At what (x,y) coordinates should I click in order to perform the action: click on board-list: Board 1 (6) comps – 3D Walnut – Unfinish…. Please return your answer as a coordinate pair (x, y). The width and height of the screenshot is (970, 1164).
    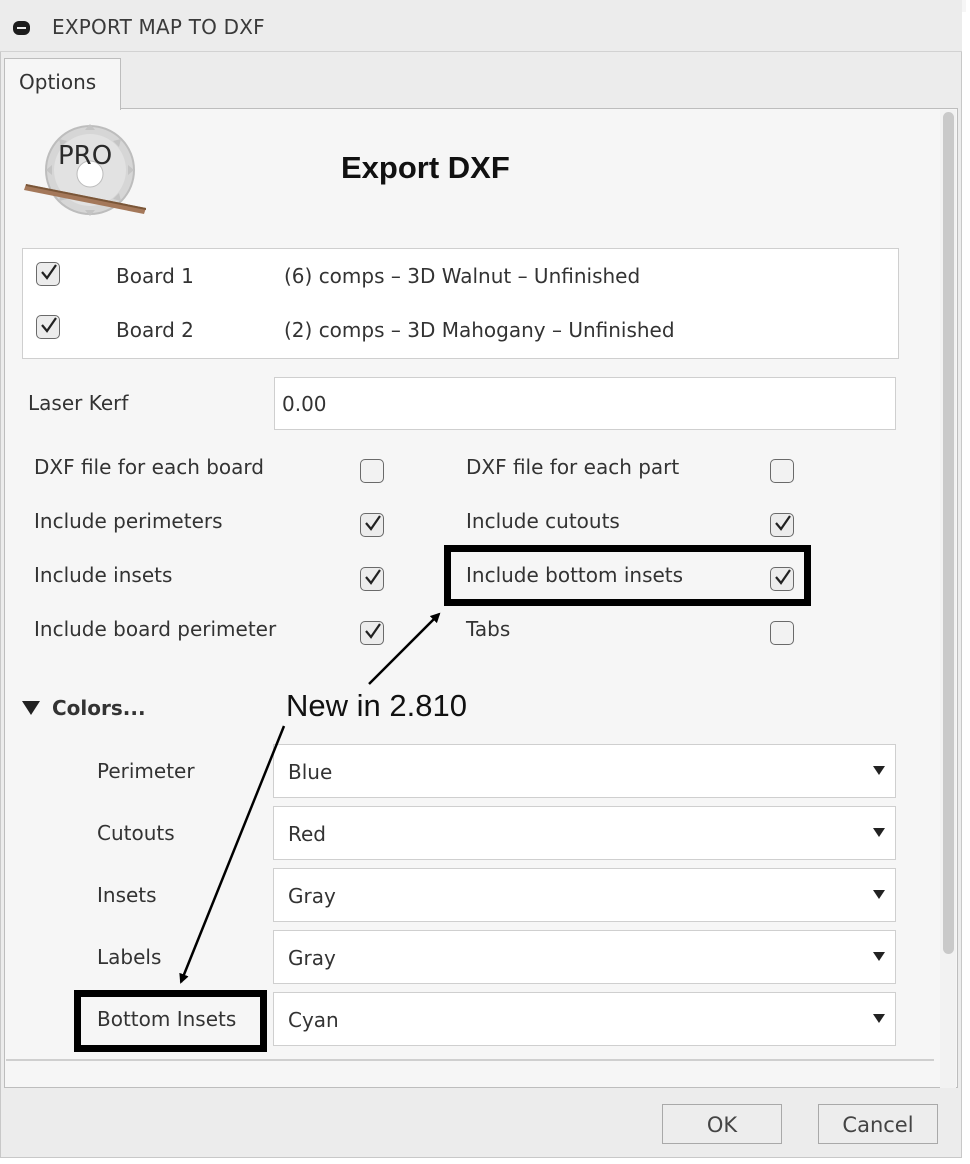
    Looking at the image, I should click on (460, 303).